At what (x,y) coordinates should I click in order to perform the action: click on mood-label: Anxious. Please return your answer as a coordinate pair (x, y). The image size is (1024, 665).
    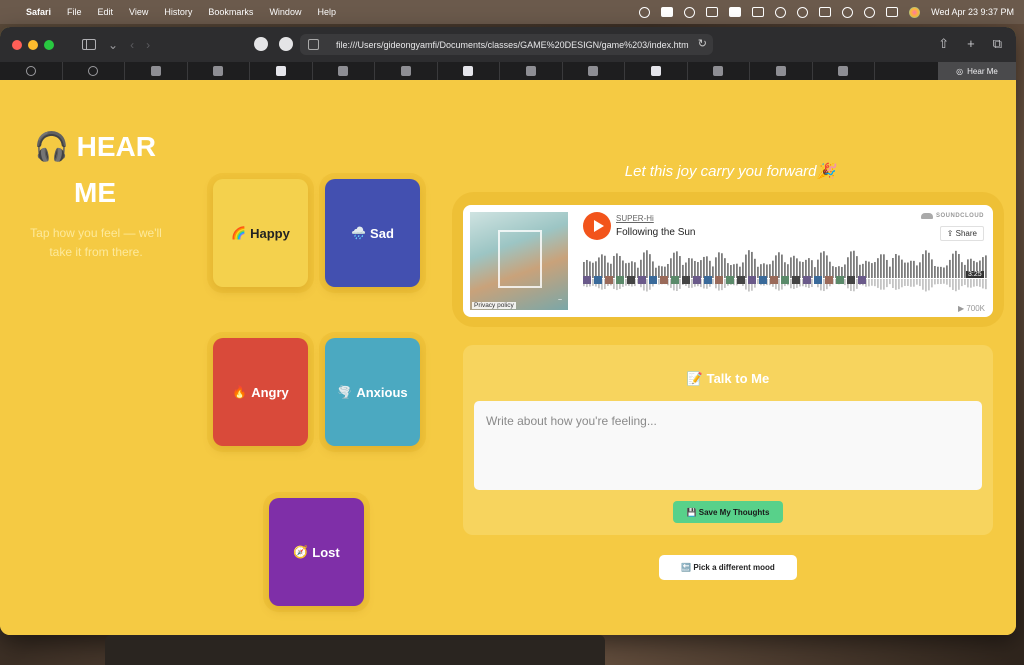
    Looking at the image, I should click on (382, 392).